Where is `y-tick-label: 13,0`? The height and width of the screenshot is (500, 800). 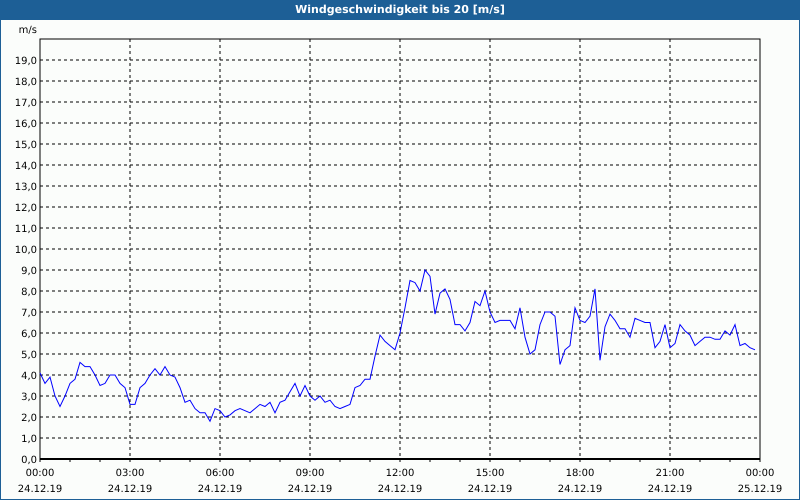 y-tick-label: 13,0 is located at coordinates (25, 187).